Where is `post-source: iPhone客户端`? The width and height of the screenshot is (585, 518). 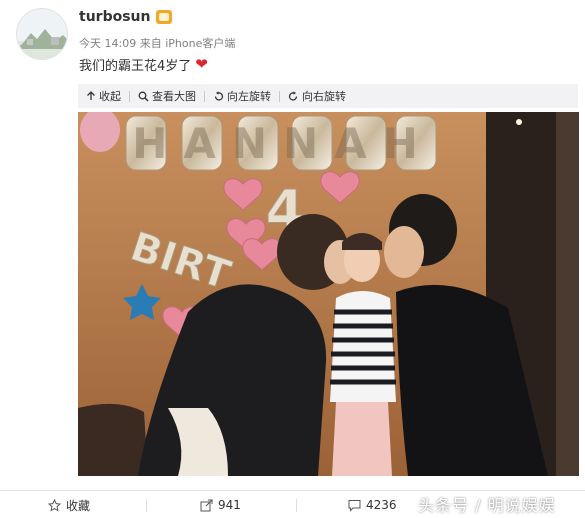
post-source: iPhone客户端 is located at coordinates (200, 43).